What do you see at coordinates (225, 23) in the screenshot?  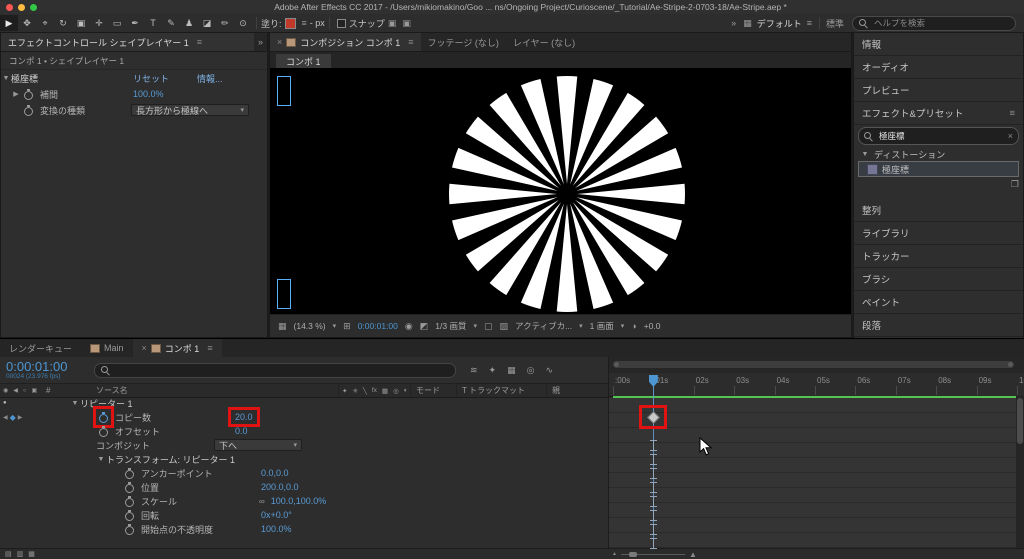 I see `roto-brush-tool-icon: ✏` at bounding box center [225, 23].